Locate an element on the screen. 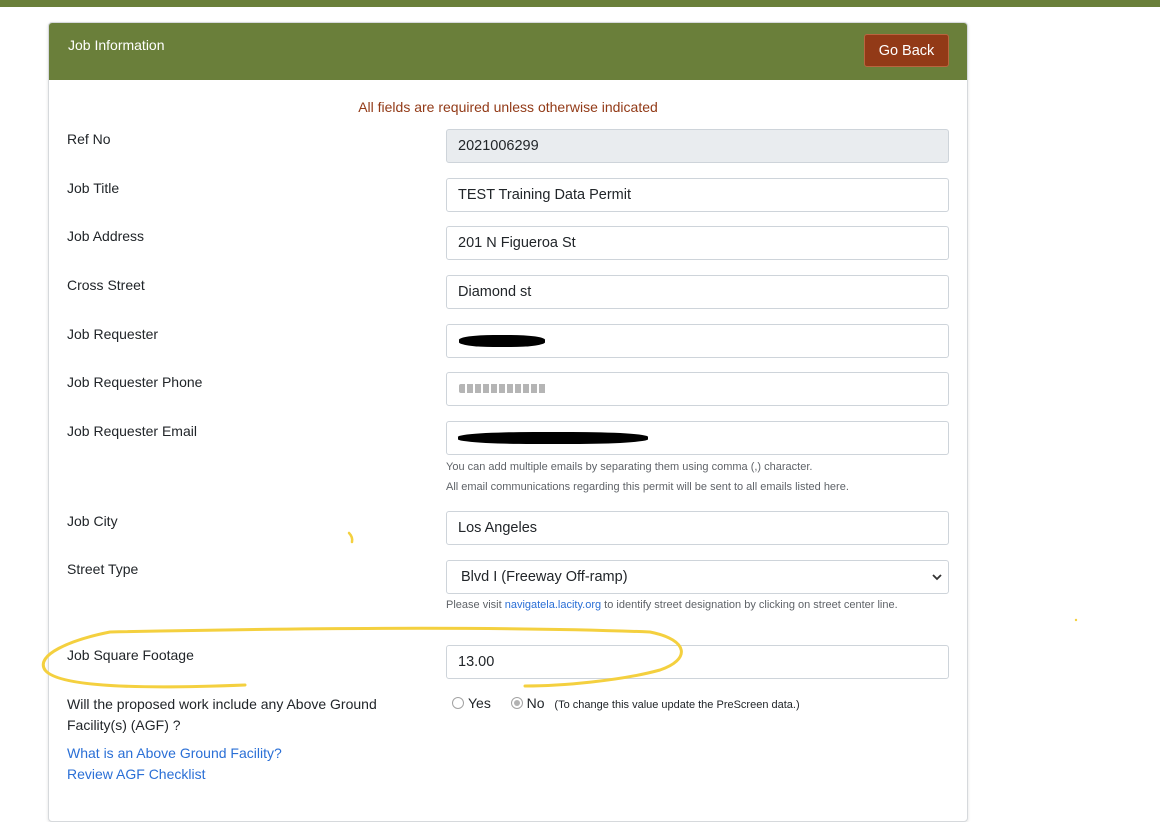  job-title-input is located at coordinates (697, 195).